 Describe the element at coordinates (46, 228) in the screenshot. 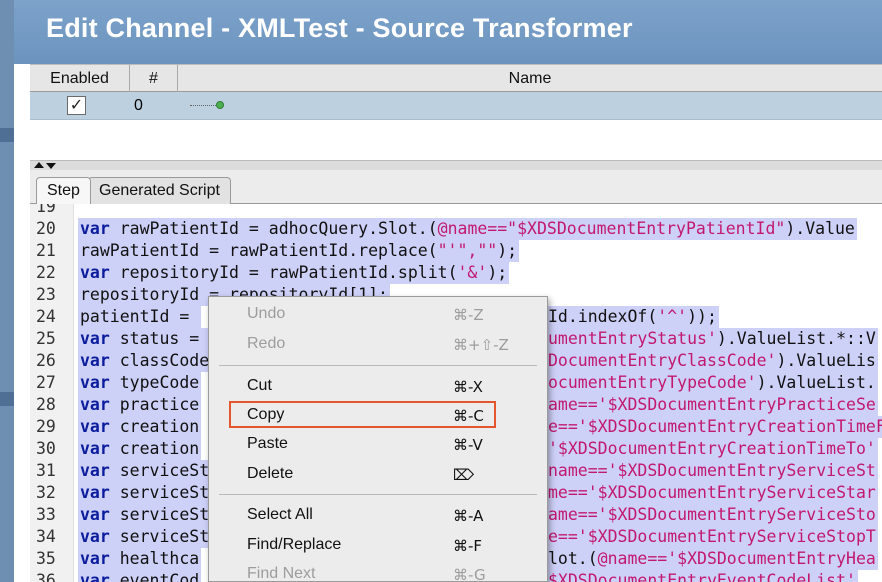

I see `line-number: 20` at that location.